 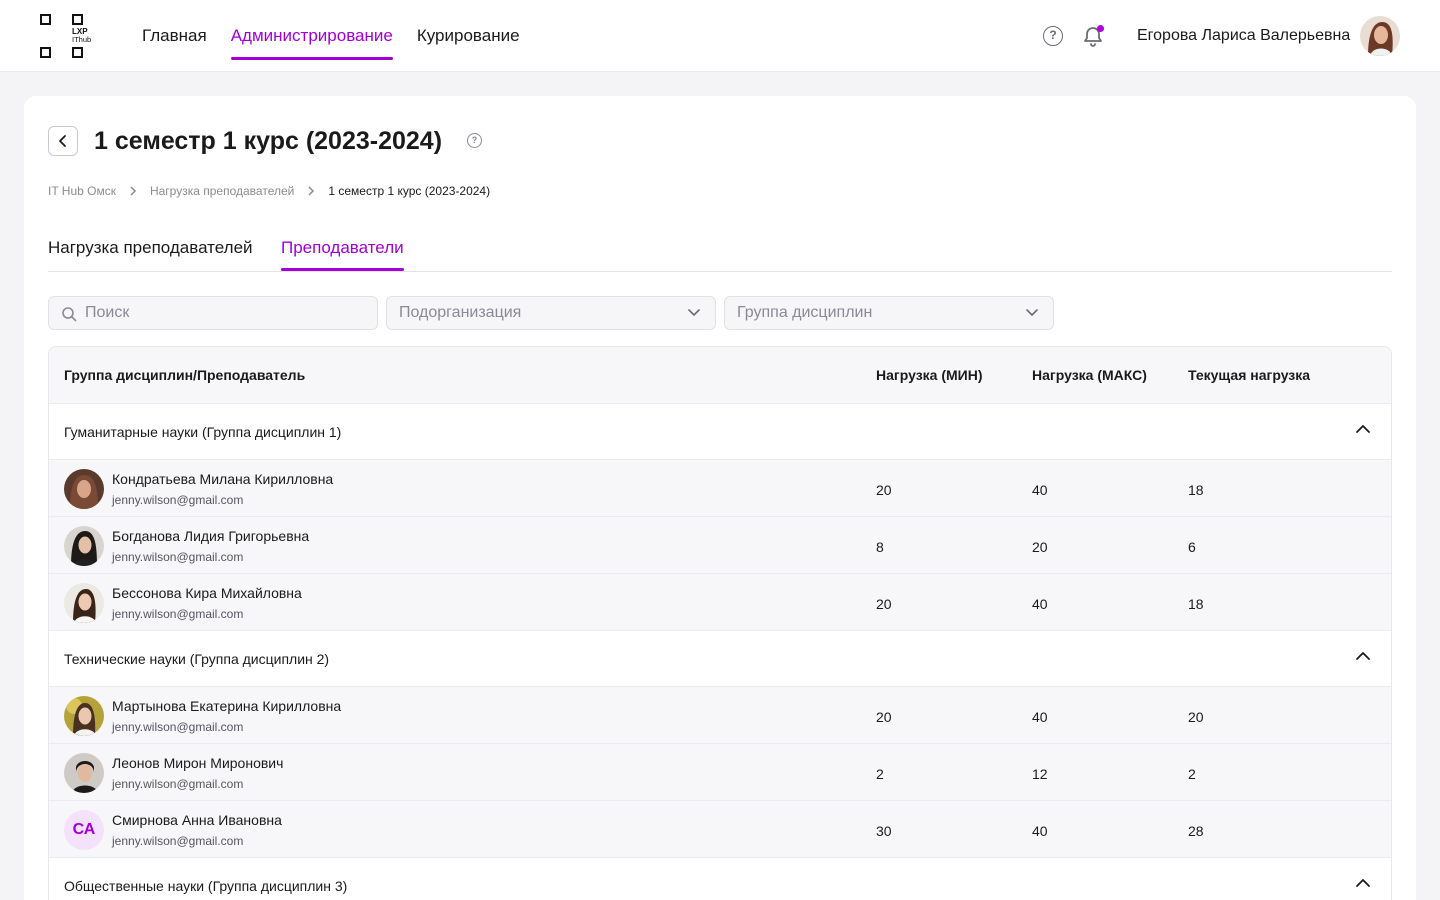 What do you see at coordinates (227, 706) in the screenshot?
I see `teacher-name: Мартынова Екатерина Кирилловна` at bounding box center [227, 706].